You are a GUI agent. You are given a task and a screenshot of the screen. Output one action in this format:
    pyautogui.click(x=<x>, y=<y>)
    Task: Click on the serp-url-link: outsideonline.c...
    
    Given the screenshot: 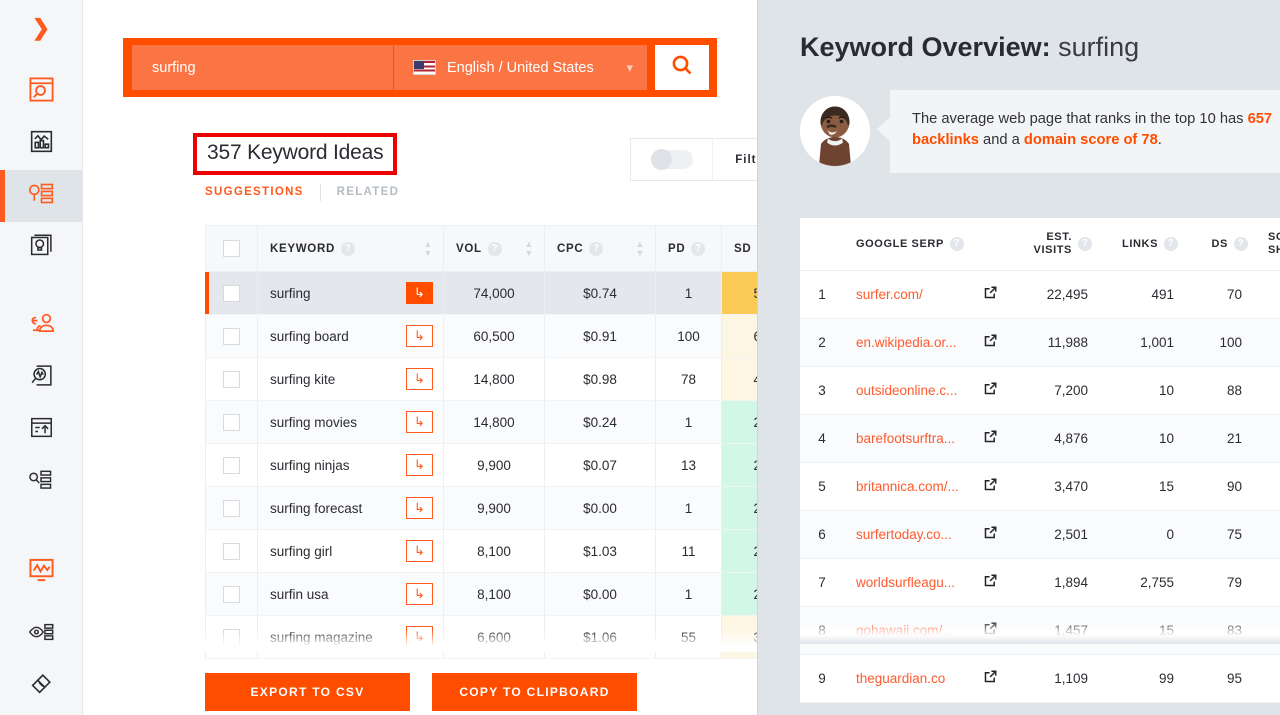 What is the action you would take?
    pyautogui.click(x=906, y=390)
    